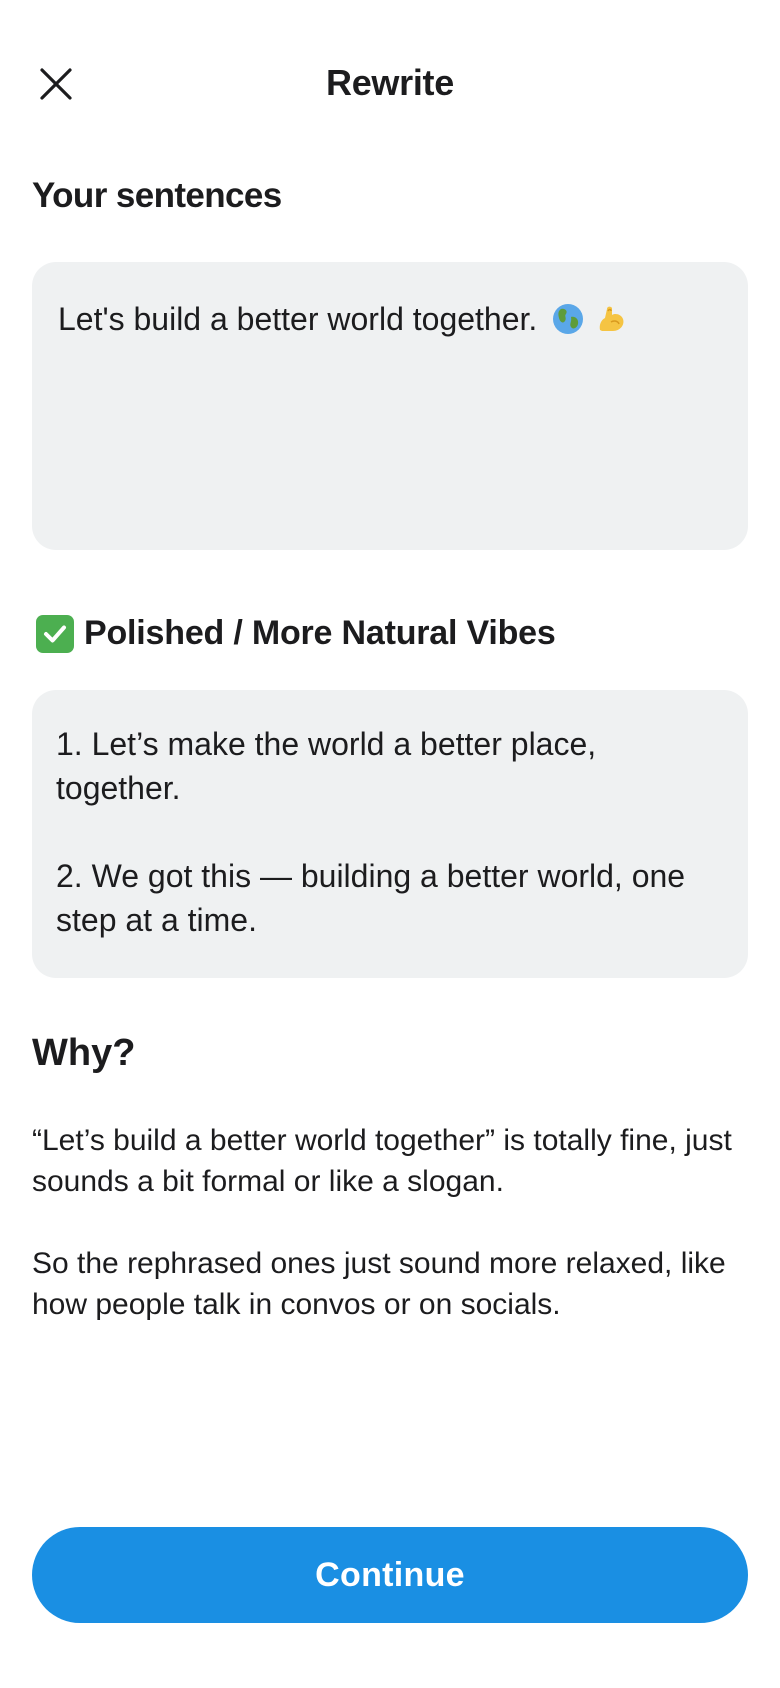 This screenshot has width=780, height=1688. Describe the element at coordinates (157, 195) in the screenshot. I see `your-sentences-label: Your sentences` at that location.